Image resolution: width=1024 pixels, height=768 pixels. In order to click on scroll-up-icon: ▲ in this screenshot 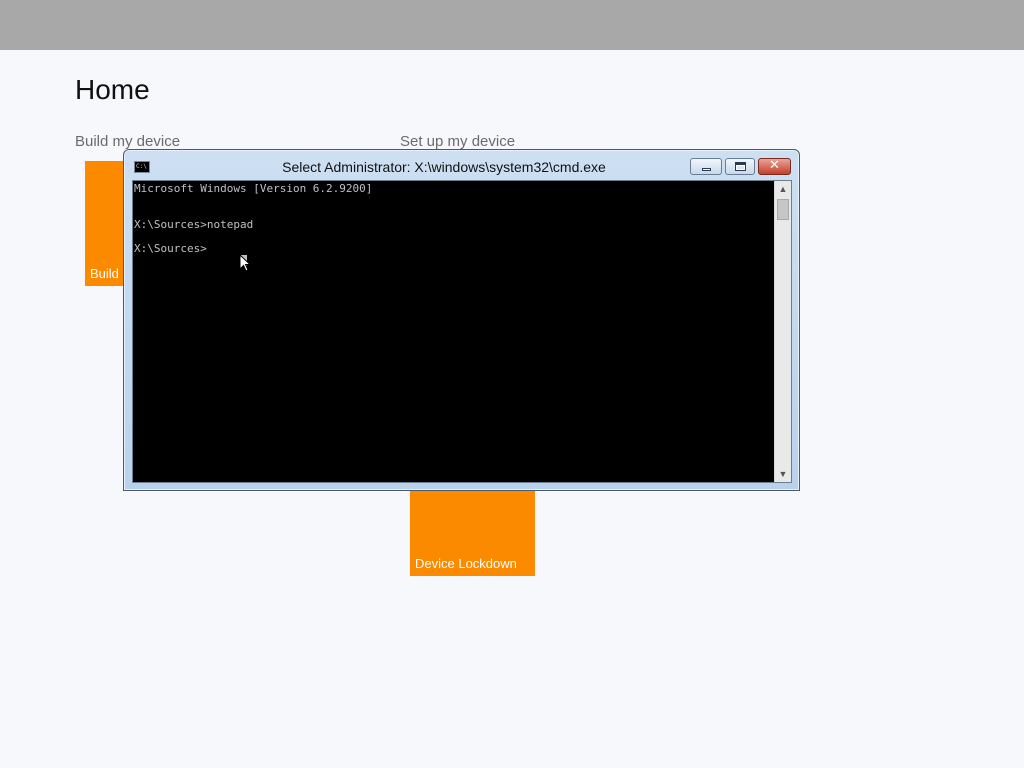, I will do `click(783, 189)`.